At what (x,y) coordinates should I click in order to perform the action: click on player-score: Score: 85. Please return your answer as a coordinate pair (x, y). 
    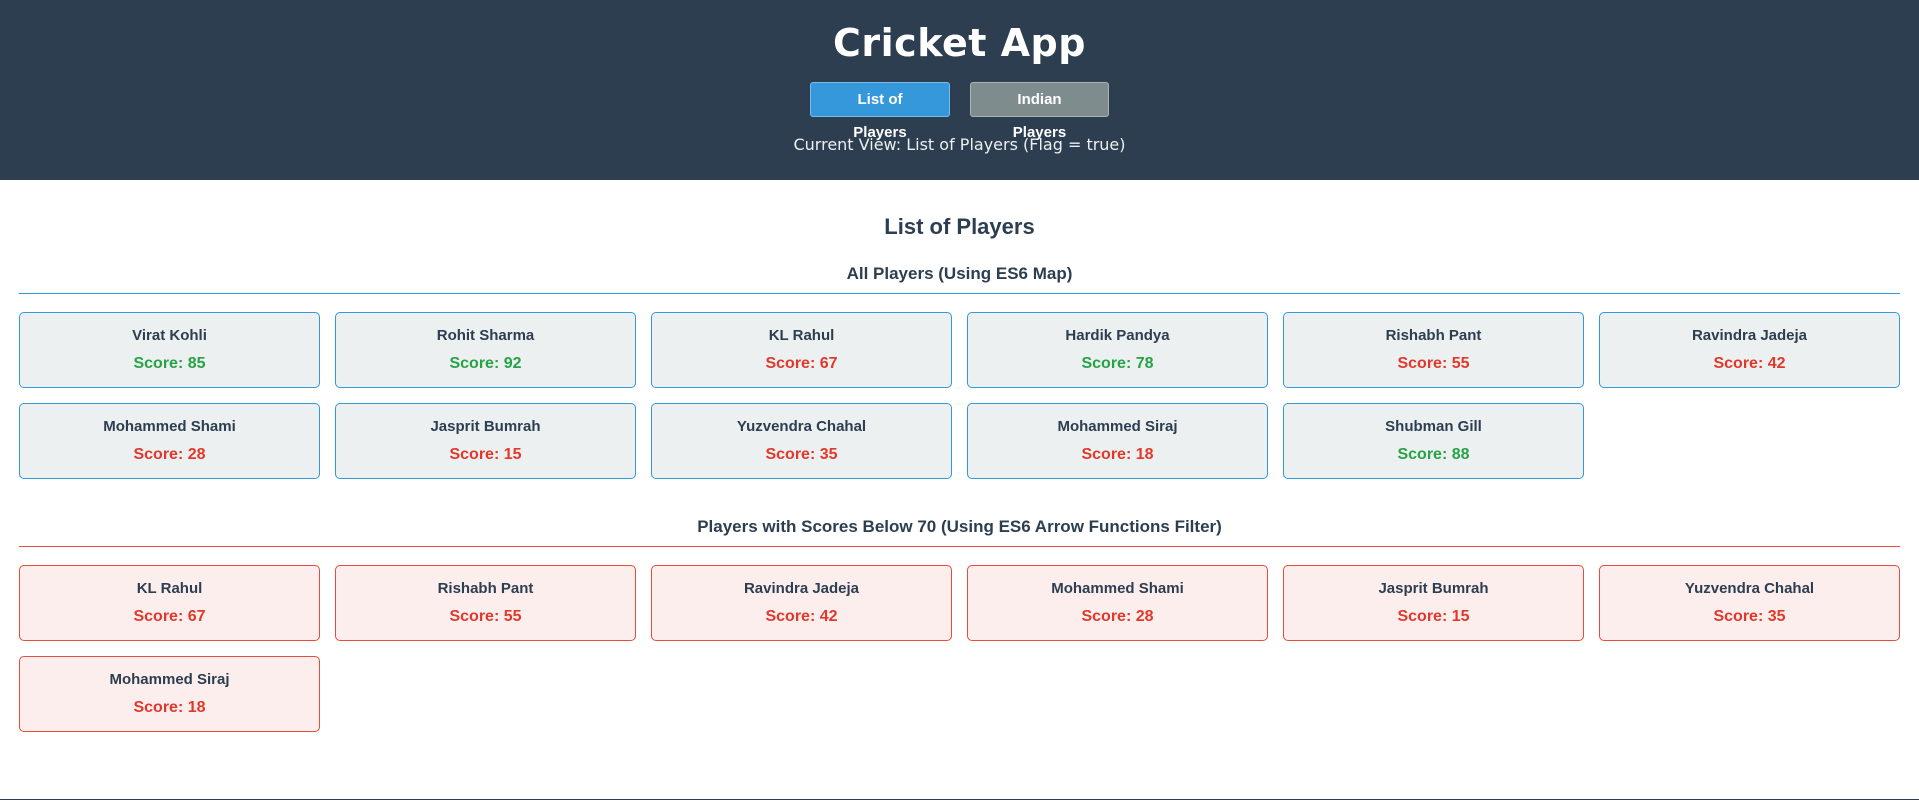
    Looking at the image, I should click on (169, 363).